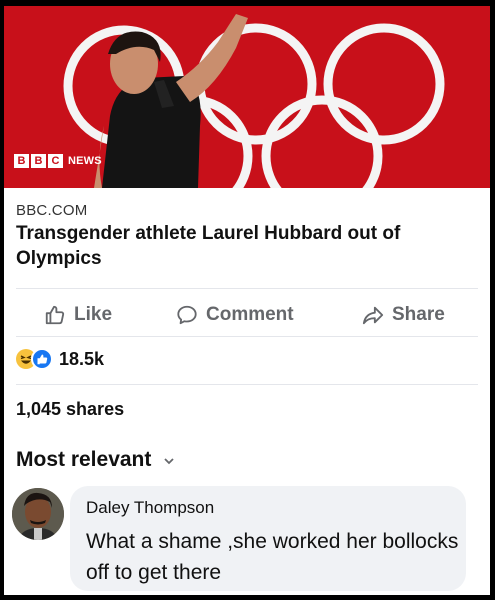  I want to click on speech-bubble-icon, so click(187, 315).